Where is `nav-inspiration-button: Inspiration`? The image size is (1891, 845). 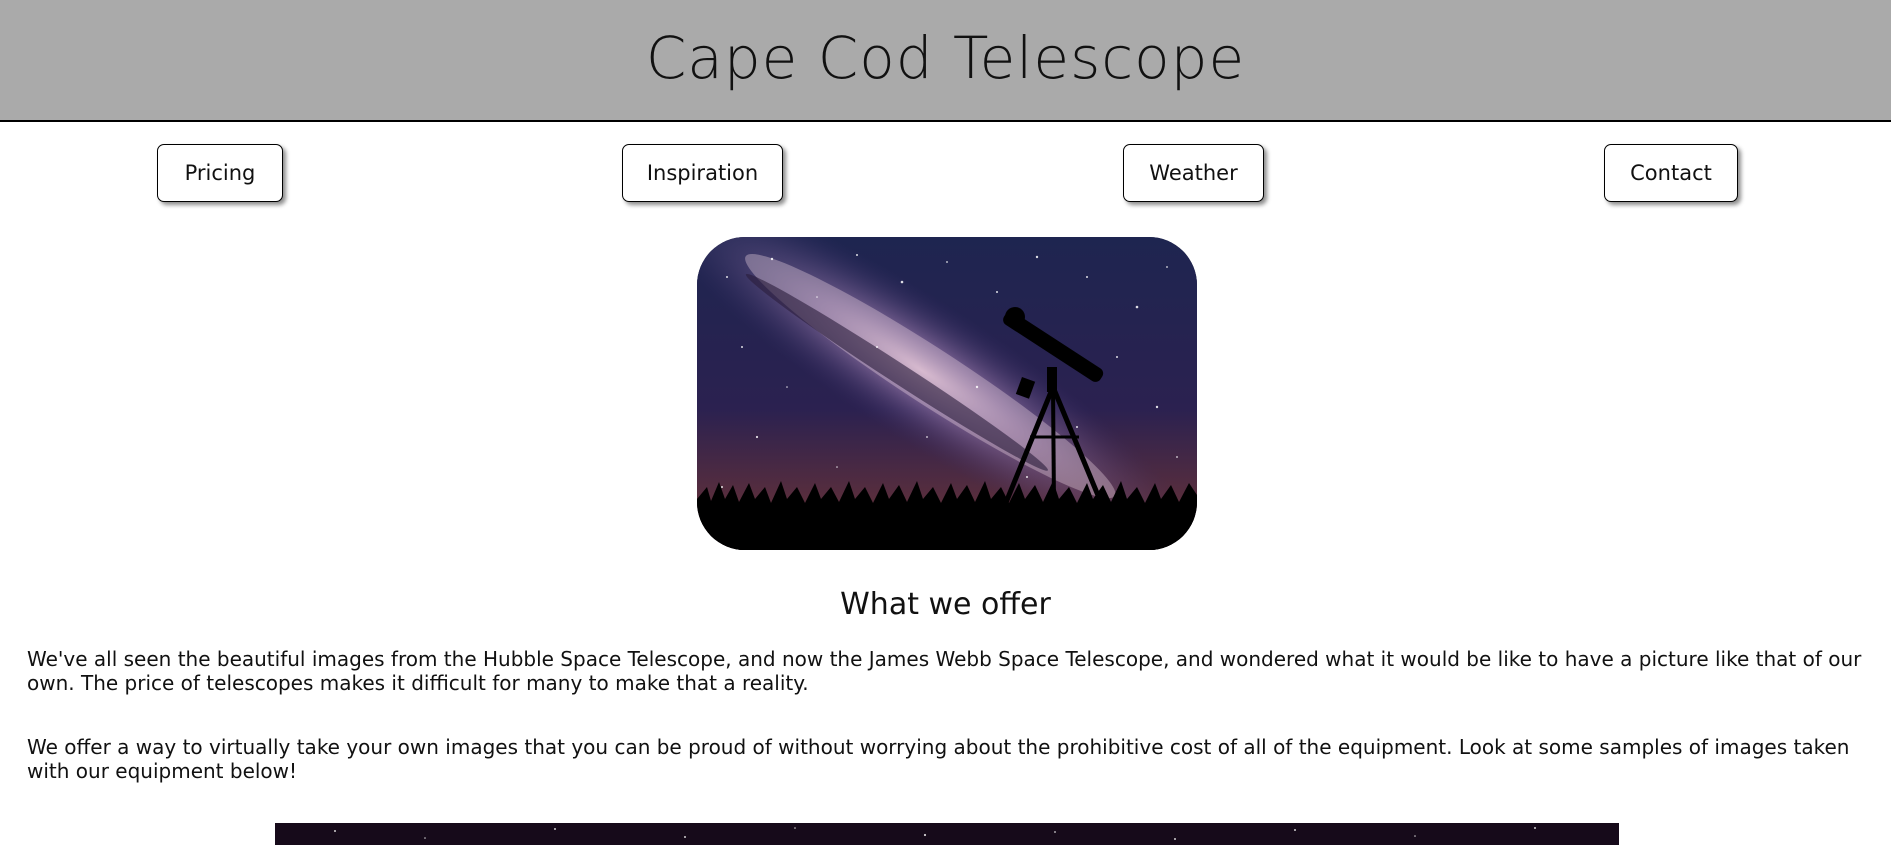
nav-inspiration-button: Inspiration is located at coordinates (702, 173).